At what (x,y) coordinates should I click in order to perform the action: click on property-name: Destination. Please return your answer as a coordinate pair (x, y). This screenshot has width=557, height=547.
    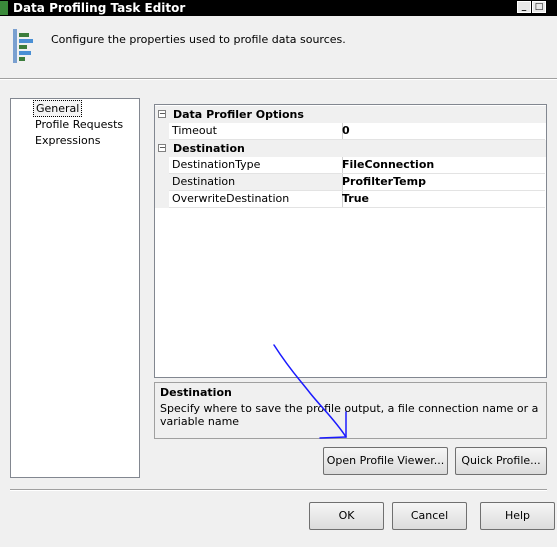
    Looking at the image, I should click on (256, 182).